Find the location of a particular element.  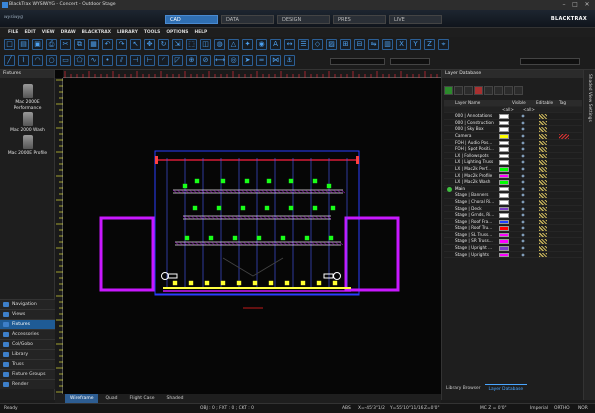

light-icon: ✦ is located at coordinates (247, 44).